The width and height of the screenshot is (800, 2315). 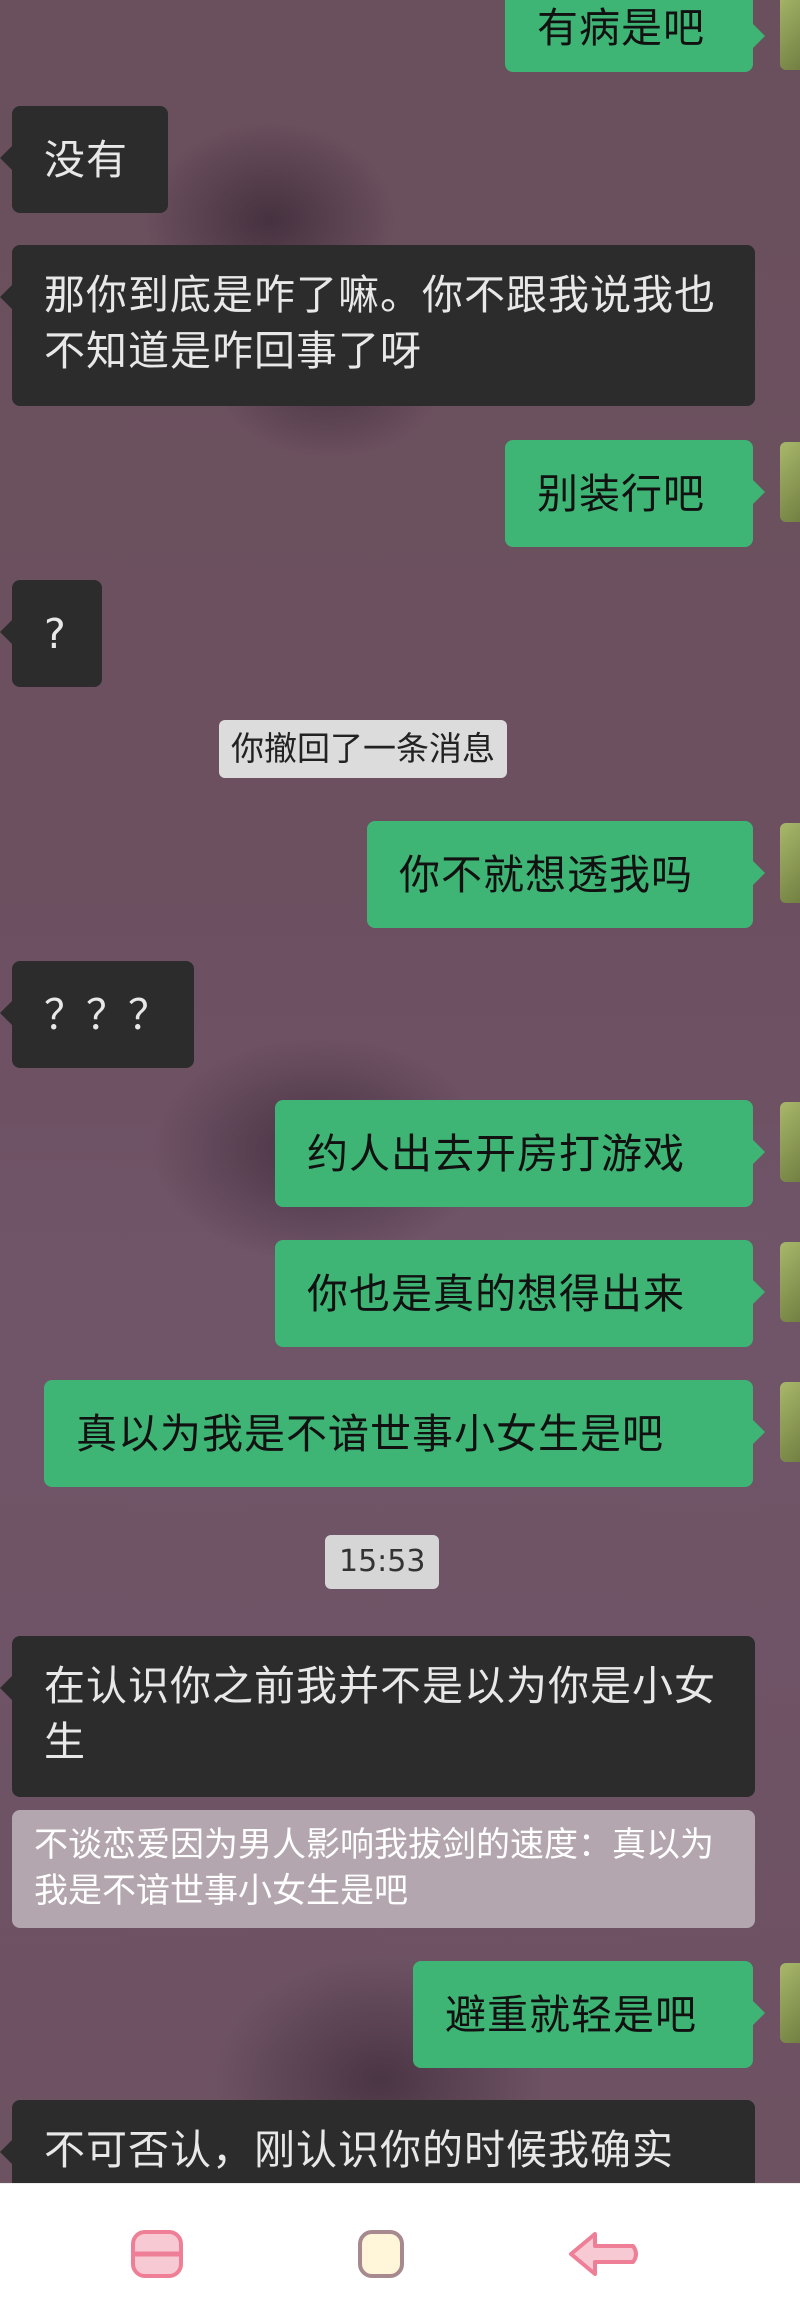 I want to click on quote-text: 不谈恋爱因为男人影响我拔剑的速度：真以为我是不谙世事小女生是吧, so click(x=374, y=1868).